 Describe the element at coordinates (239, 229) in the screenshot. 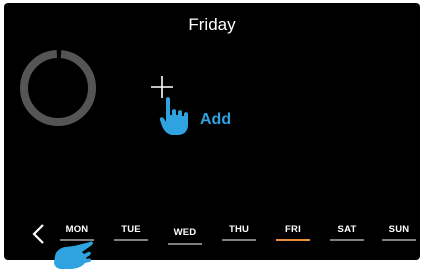

I see `day-label: THU` at that location.